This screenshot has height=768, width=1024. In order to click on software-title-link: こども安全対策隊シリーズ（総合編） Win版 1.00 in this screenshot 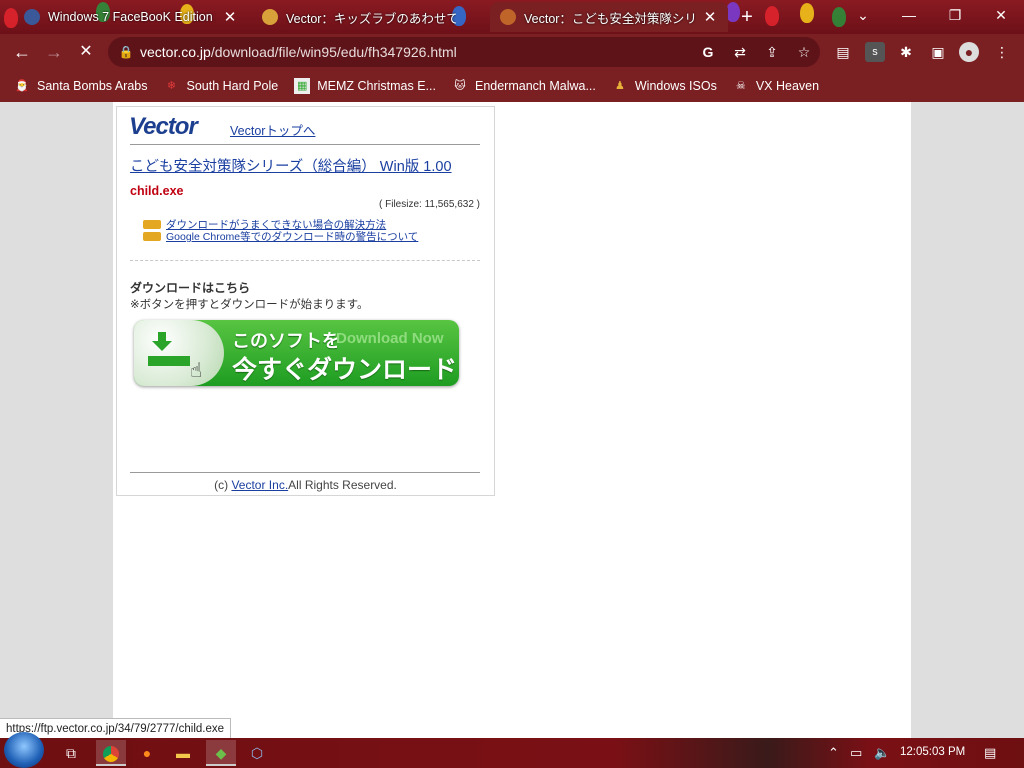, I will do `click(291, 165)`.